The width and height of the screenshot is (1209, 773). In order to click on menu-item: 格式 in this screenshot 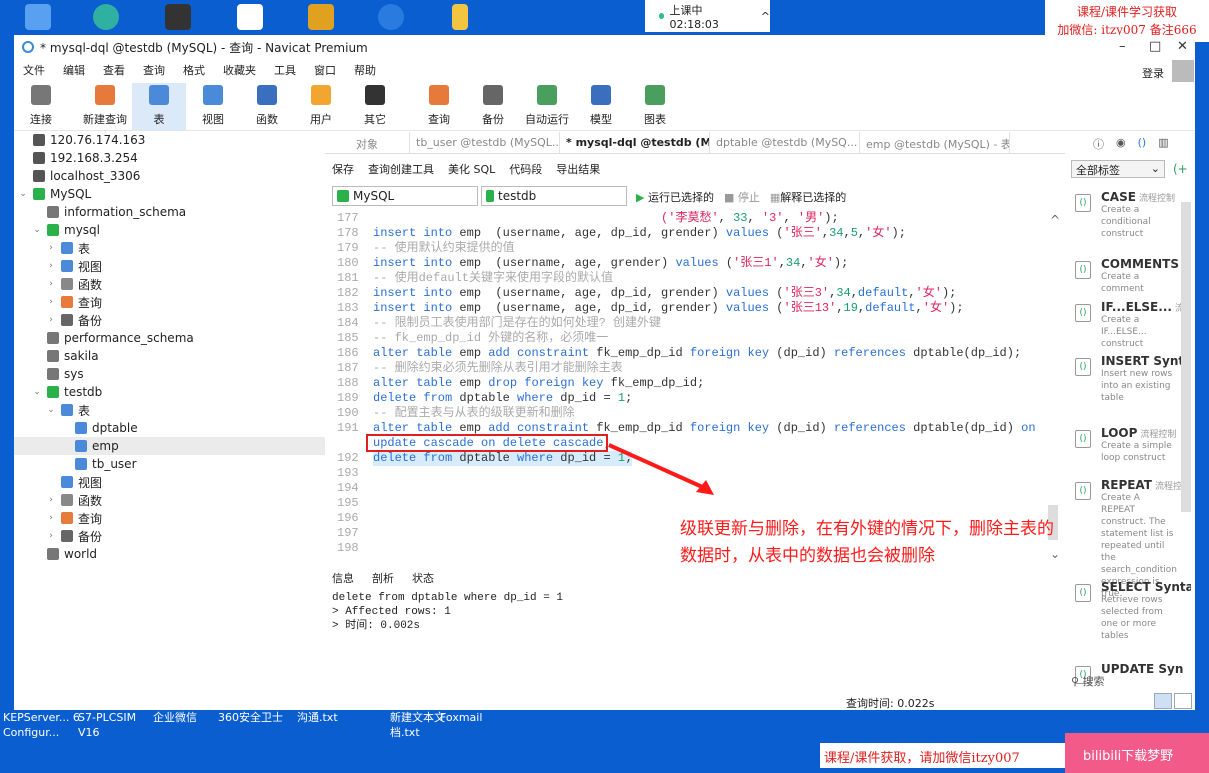, I will do `click(194, 72)`.